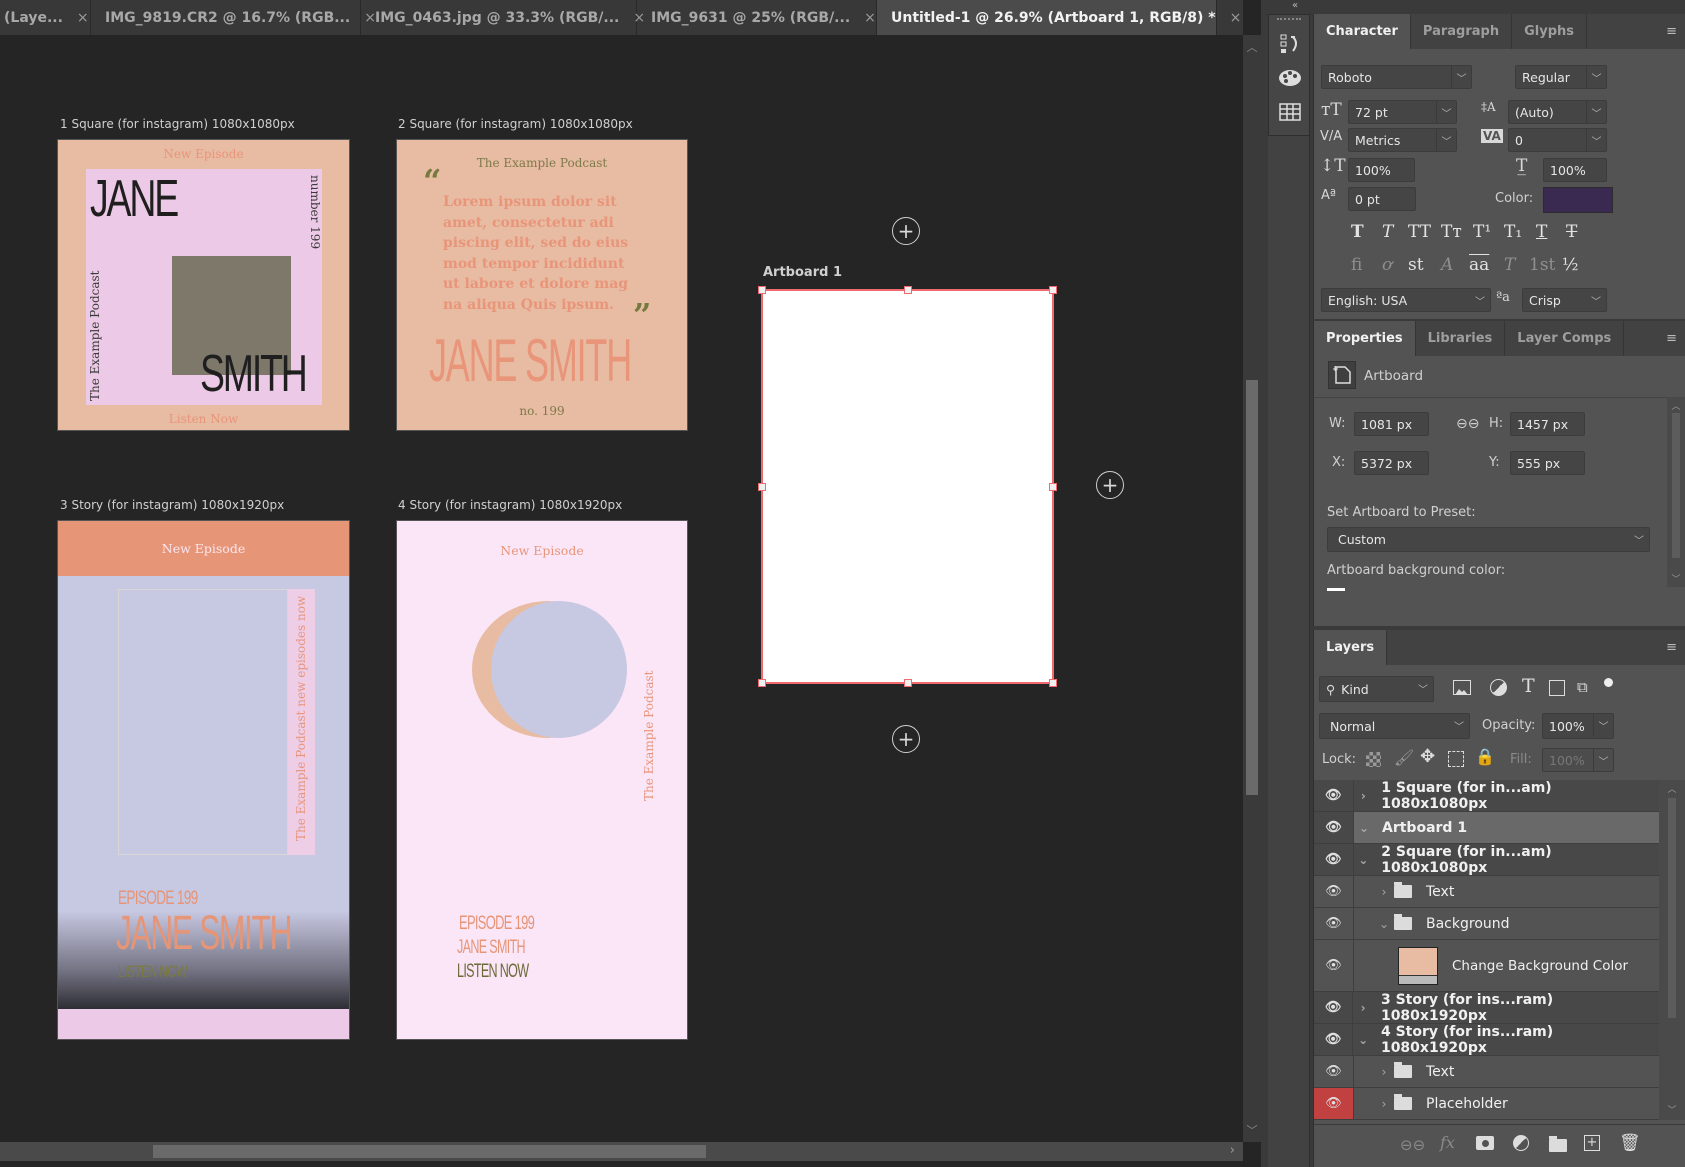 Image resolution: width=1685 pixels, height=1167 pixels. Describe the element at coordinates (515, 124) in the screenshot. I see `artboard-label: 2 Square (for instagram) 1080x1080px` at that location.